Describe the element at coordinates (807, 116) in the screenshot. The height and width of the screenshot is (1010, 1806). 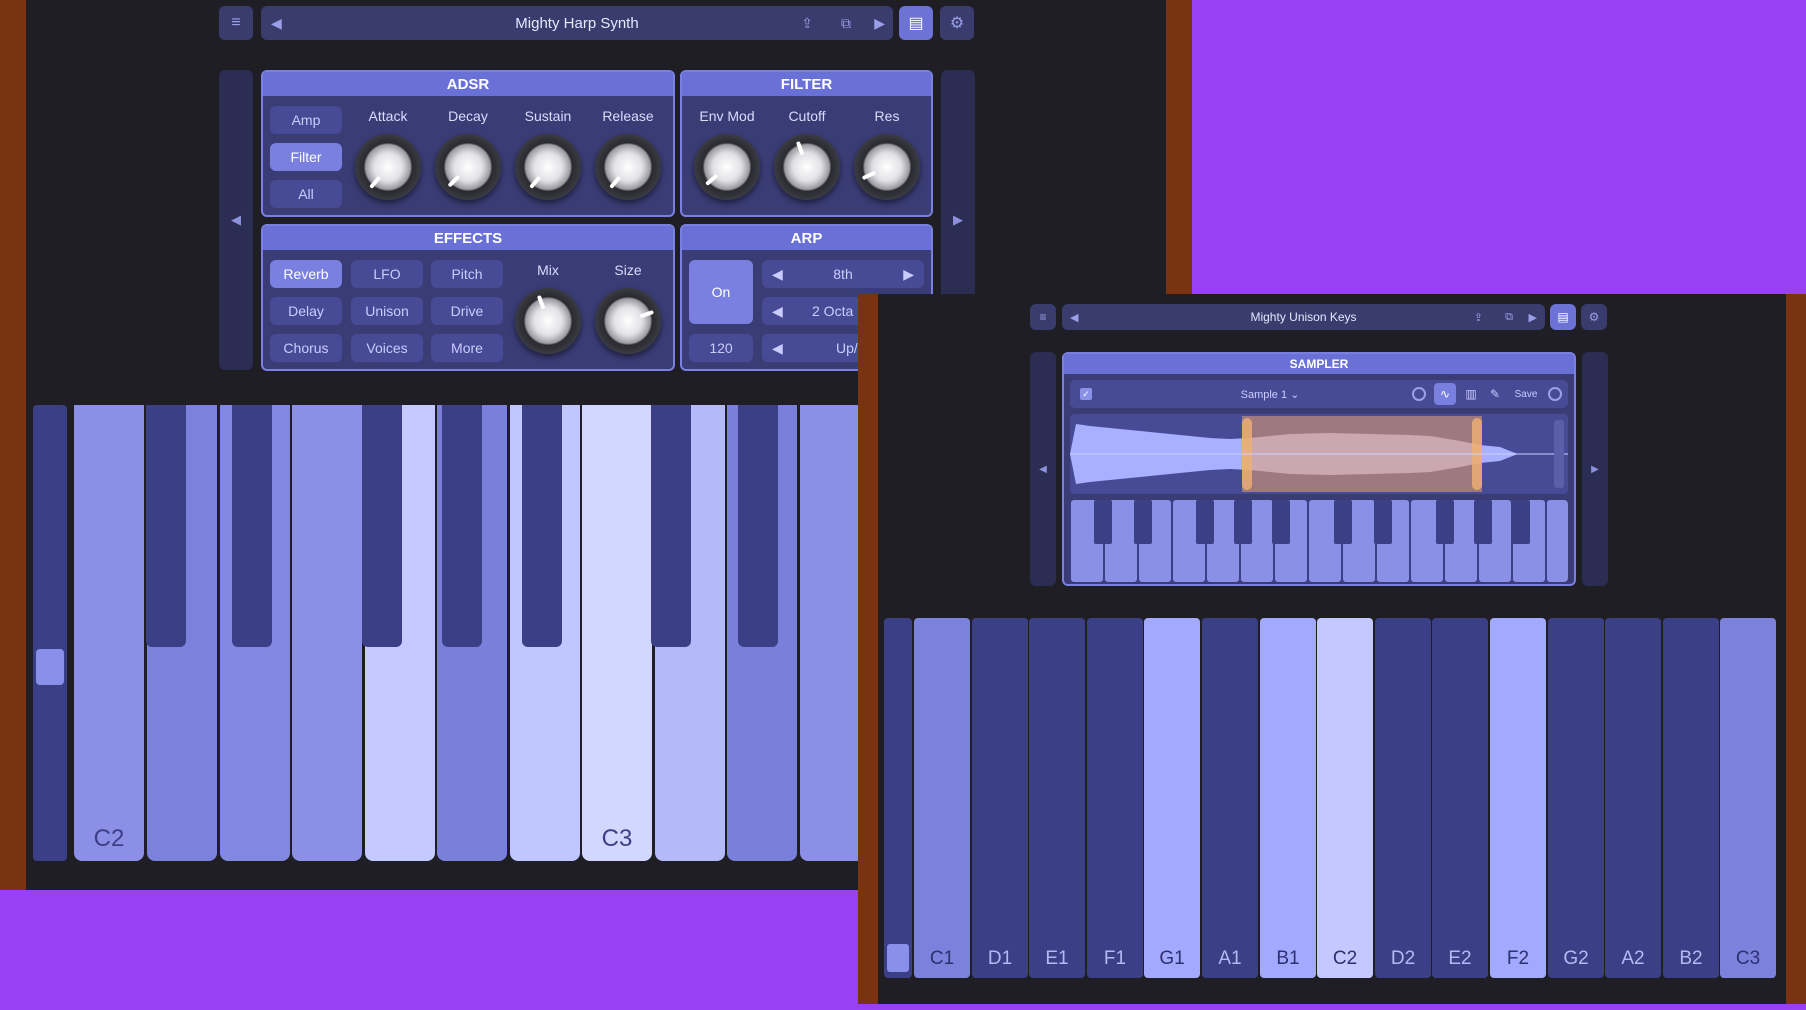
I see `cutoff-label: Cutoff` at that location.